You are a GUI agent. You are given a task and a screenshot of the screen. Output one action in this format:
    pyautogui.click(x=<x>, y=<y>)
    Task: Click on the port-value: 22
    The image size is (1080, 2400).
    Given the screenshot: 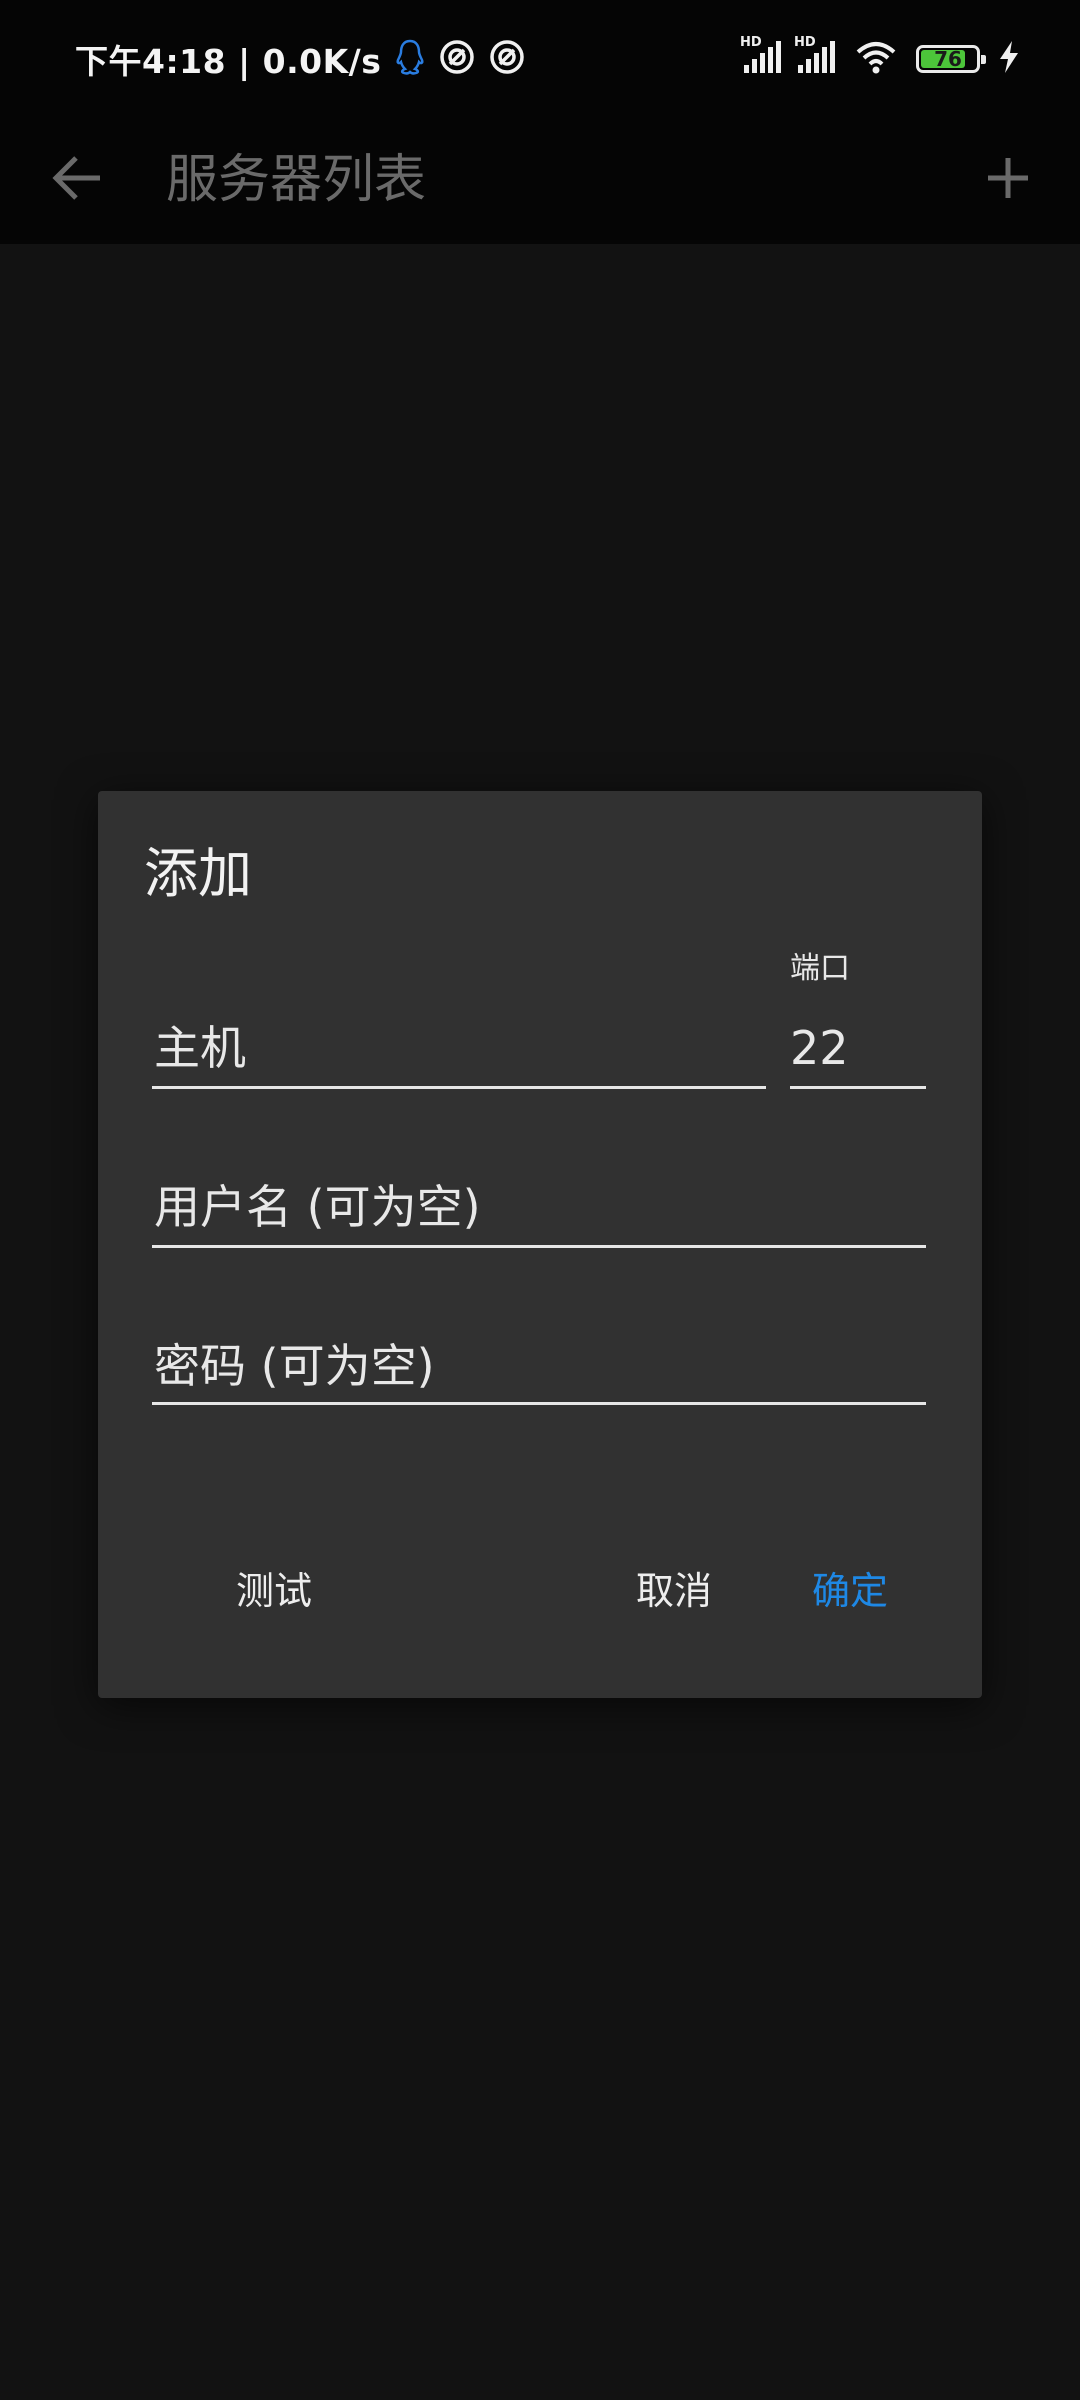 What is the action you would take?
    pyautogui.click(x=819, y=1048)
    